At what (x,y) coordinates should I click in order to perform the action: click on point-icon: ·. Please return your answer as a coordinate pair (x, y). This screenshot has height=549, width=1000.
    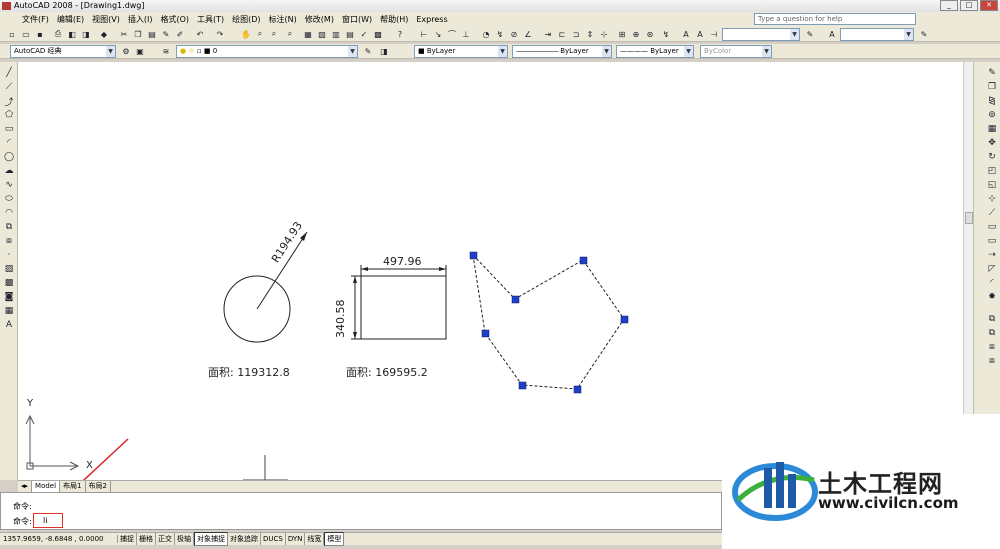
    Looking at the image, I should click on (9, 255).